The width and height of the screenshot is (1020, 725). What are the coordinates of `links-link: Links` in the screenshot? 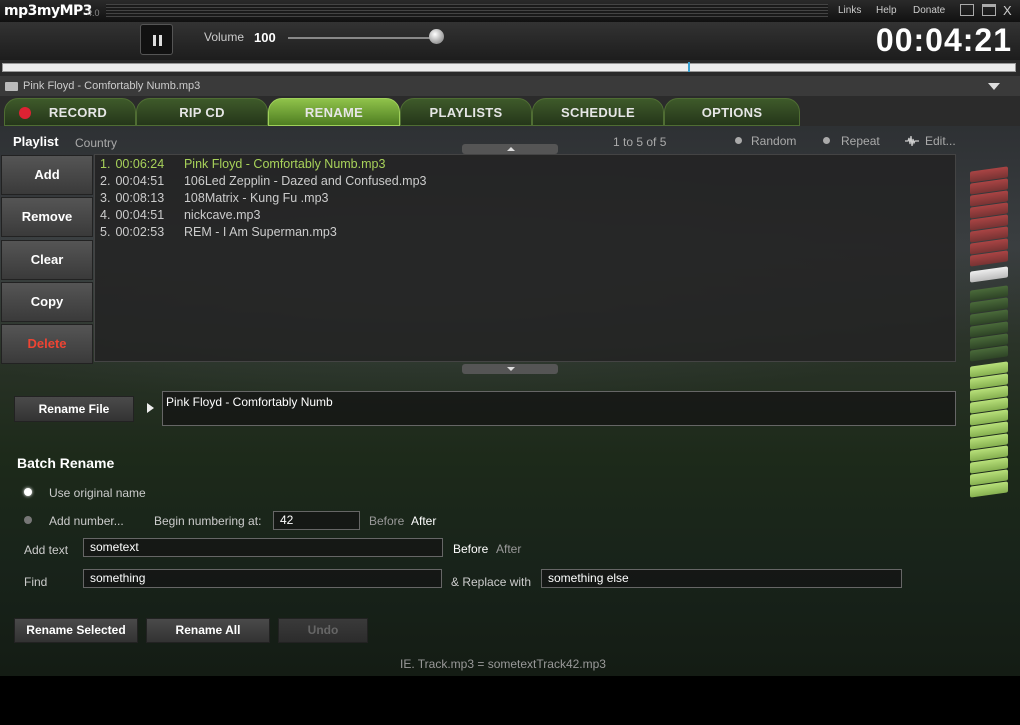 It's located at (849, 10).